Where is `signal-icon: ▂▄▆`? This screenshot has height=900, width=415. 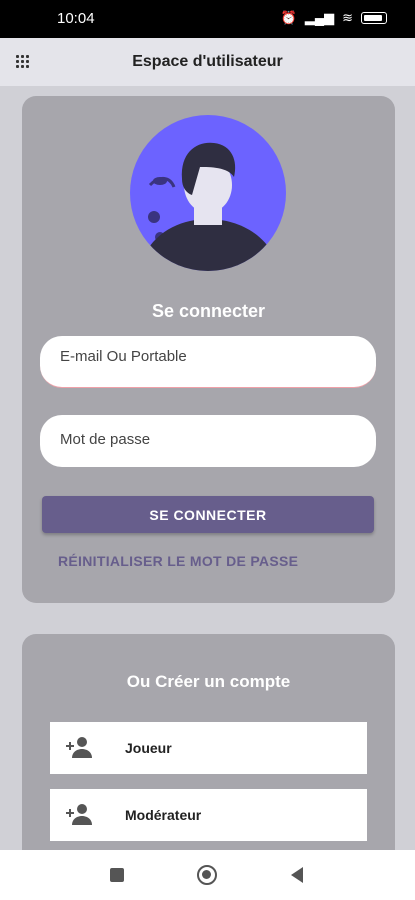
signal-icon: ▂▄▆ is located at coordinates (319, 17).